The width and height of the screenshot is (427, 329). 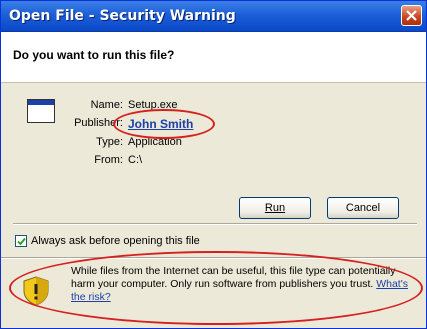 What do you see at coordinates (41, 111) in the screenshot?
I see `application-file-icon` at bounding box center [41, 111].